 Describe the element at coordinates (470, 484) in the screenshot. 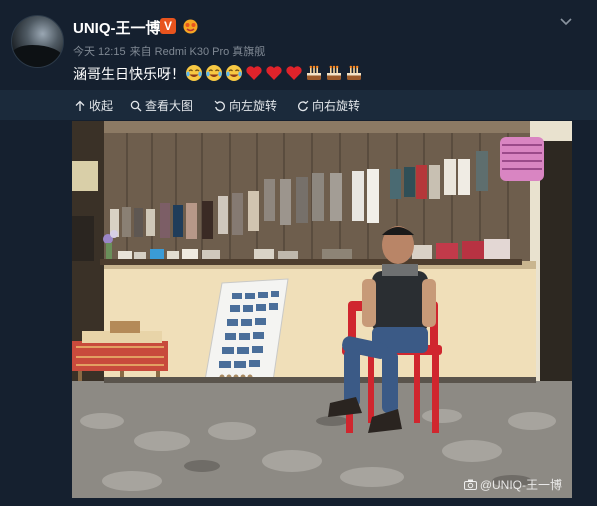

I see `camera-icon` at that location.